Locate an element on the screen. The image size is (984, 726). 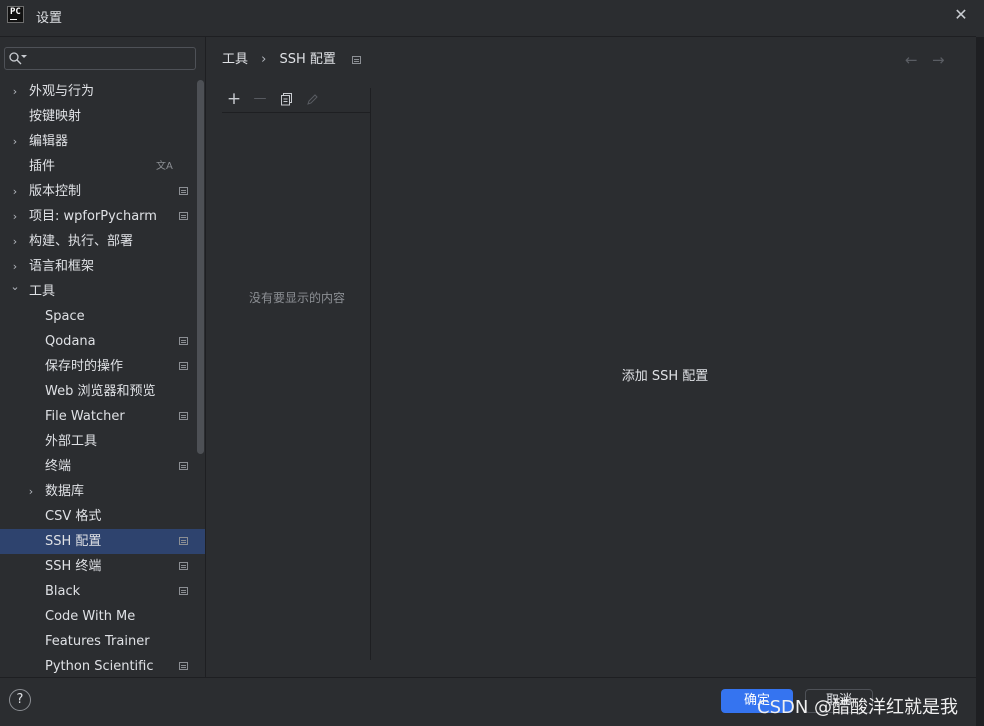
title-bar is located at coordinates (492, 16).